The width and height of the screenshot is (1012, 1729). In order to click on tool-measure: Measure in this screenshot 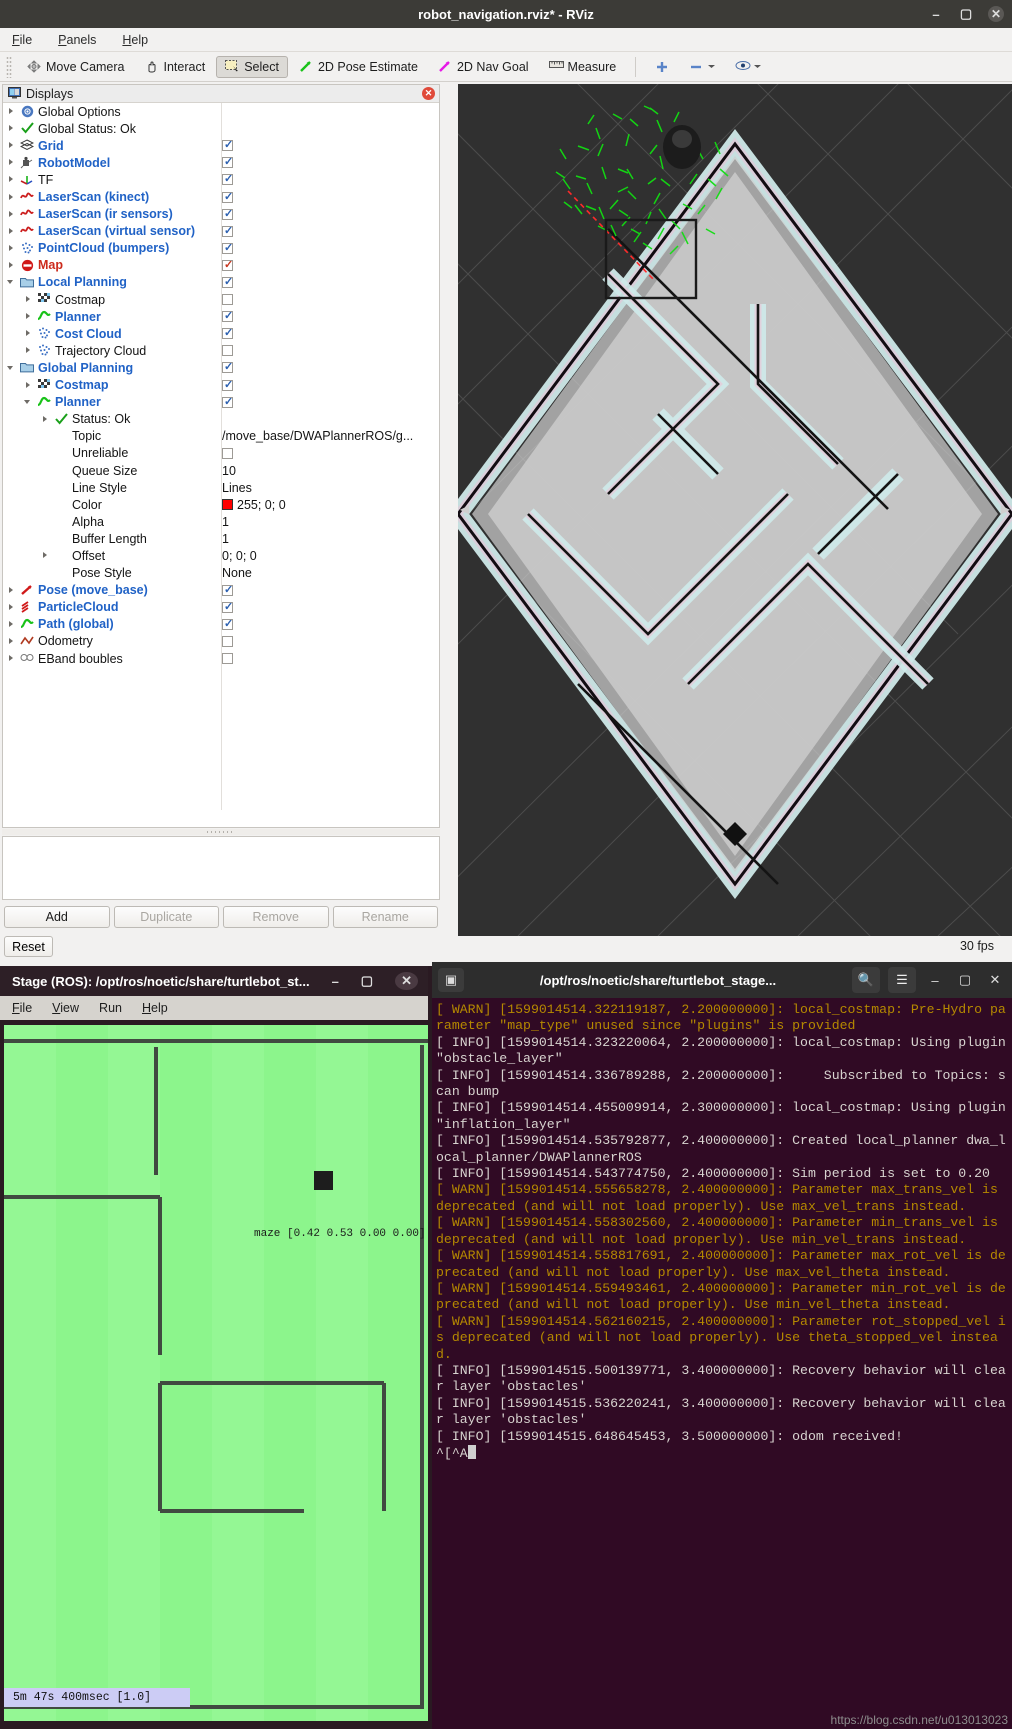, I will do `click(583, 67)`.